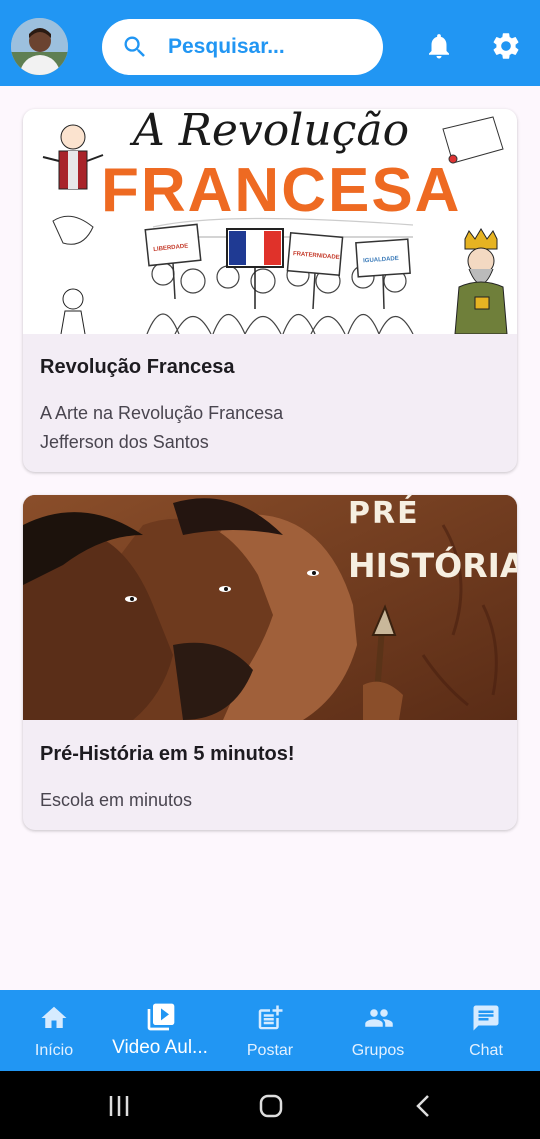  Describe the element at coordinates (270, 1051) in the screenshot. I see `nav-label: Postar` at that location.